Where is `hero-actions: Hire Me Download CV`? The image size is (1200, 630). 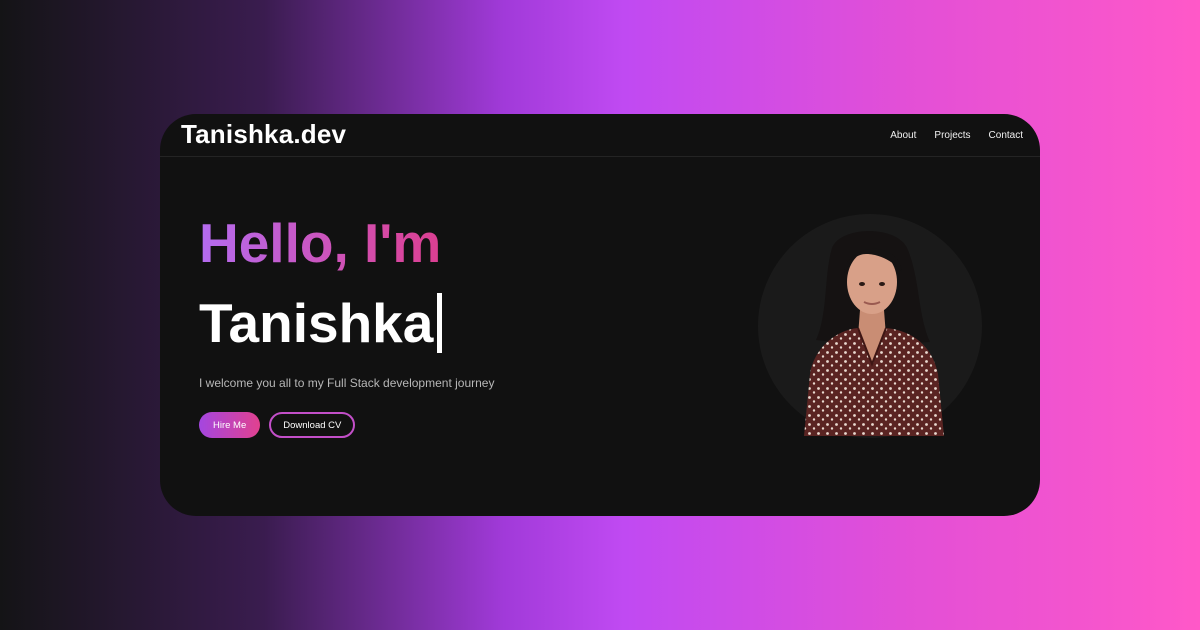 hero-actions: Hire Me Download CV is located at coordinates (346, 425).